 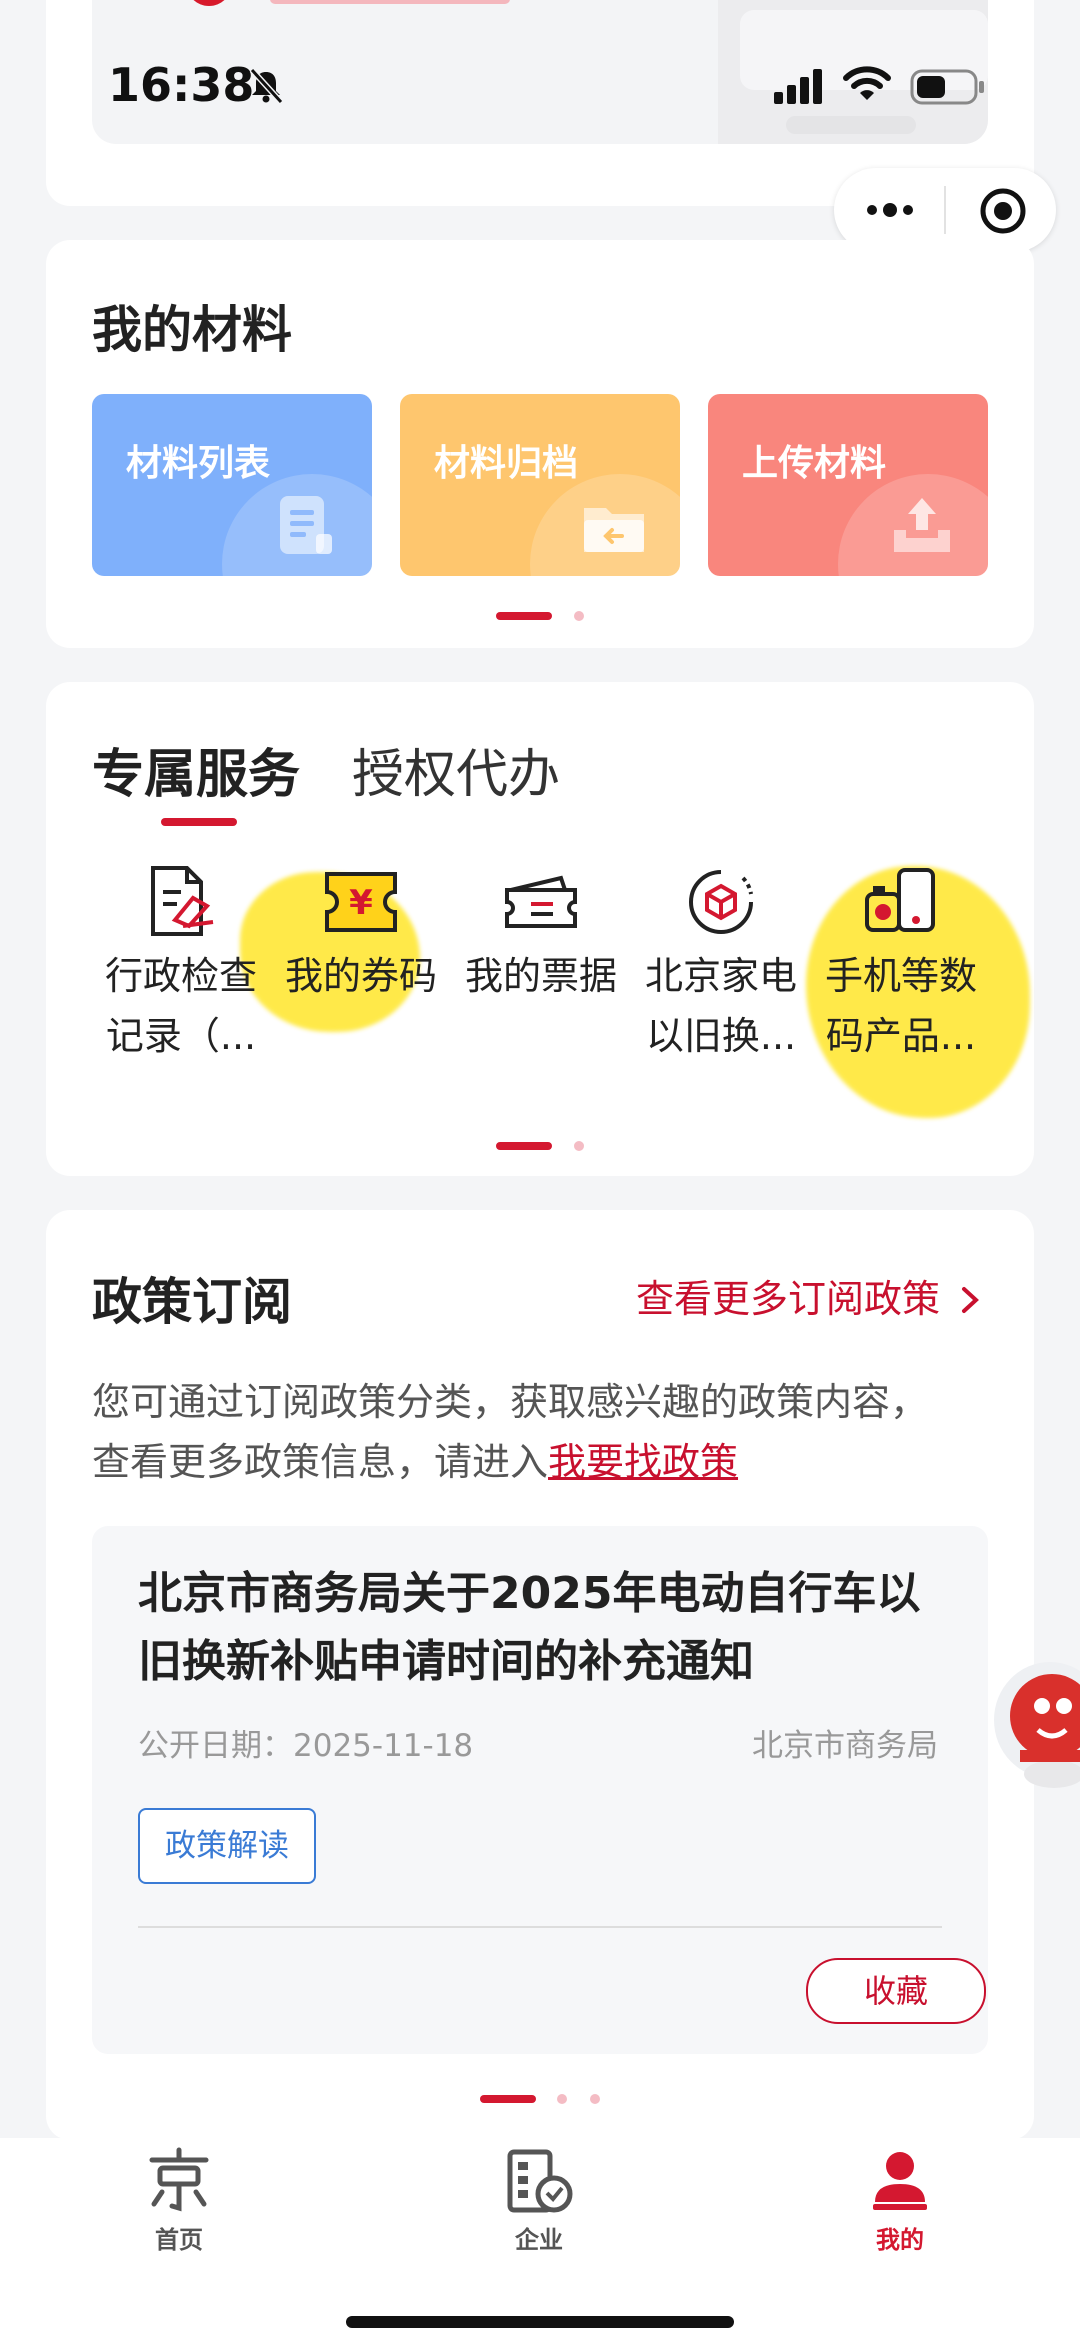 What do you see at coordinates (456, 769) in the screenshot?
I see `tab-authorized-agency: 授权代办` at bounding box center [456, 769].